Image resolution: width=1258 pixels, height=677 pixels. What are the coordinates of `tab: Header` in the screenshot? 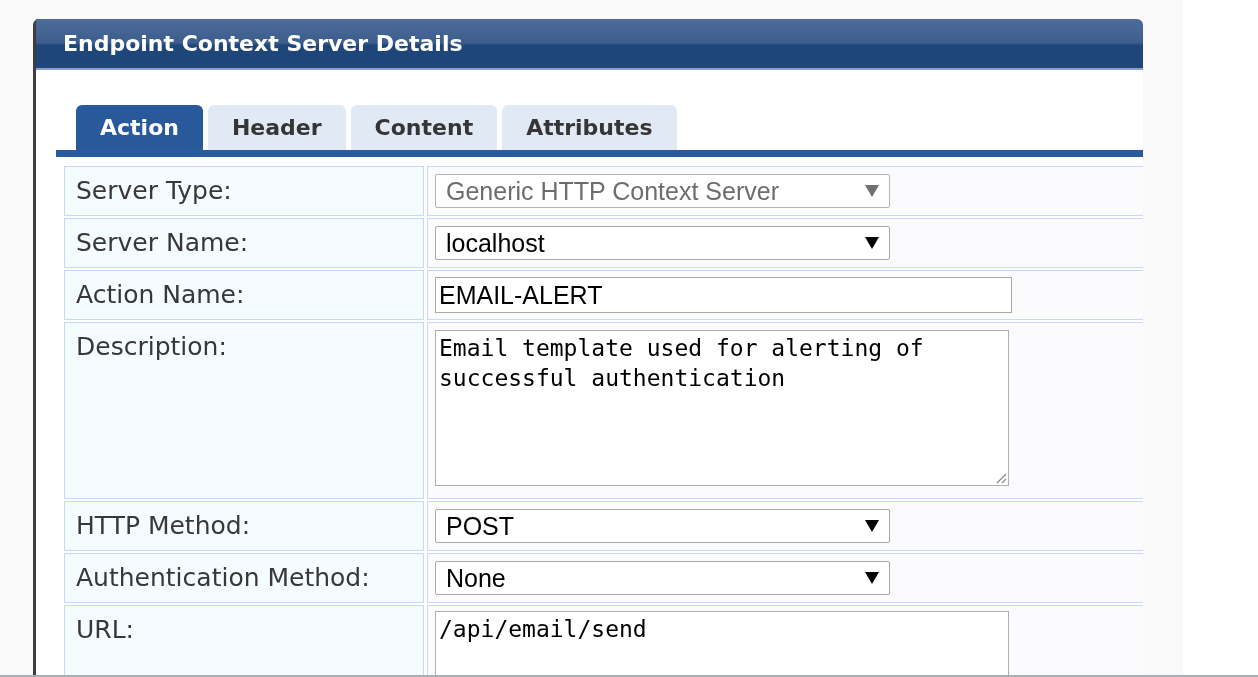 It's located at (276, 127).